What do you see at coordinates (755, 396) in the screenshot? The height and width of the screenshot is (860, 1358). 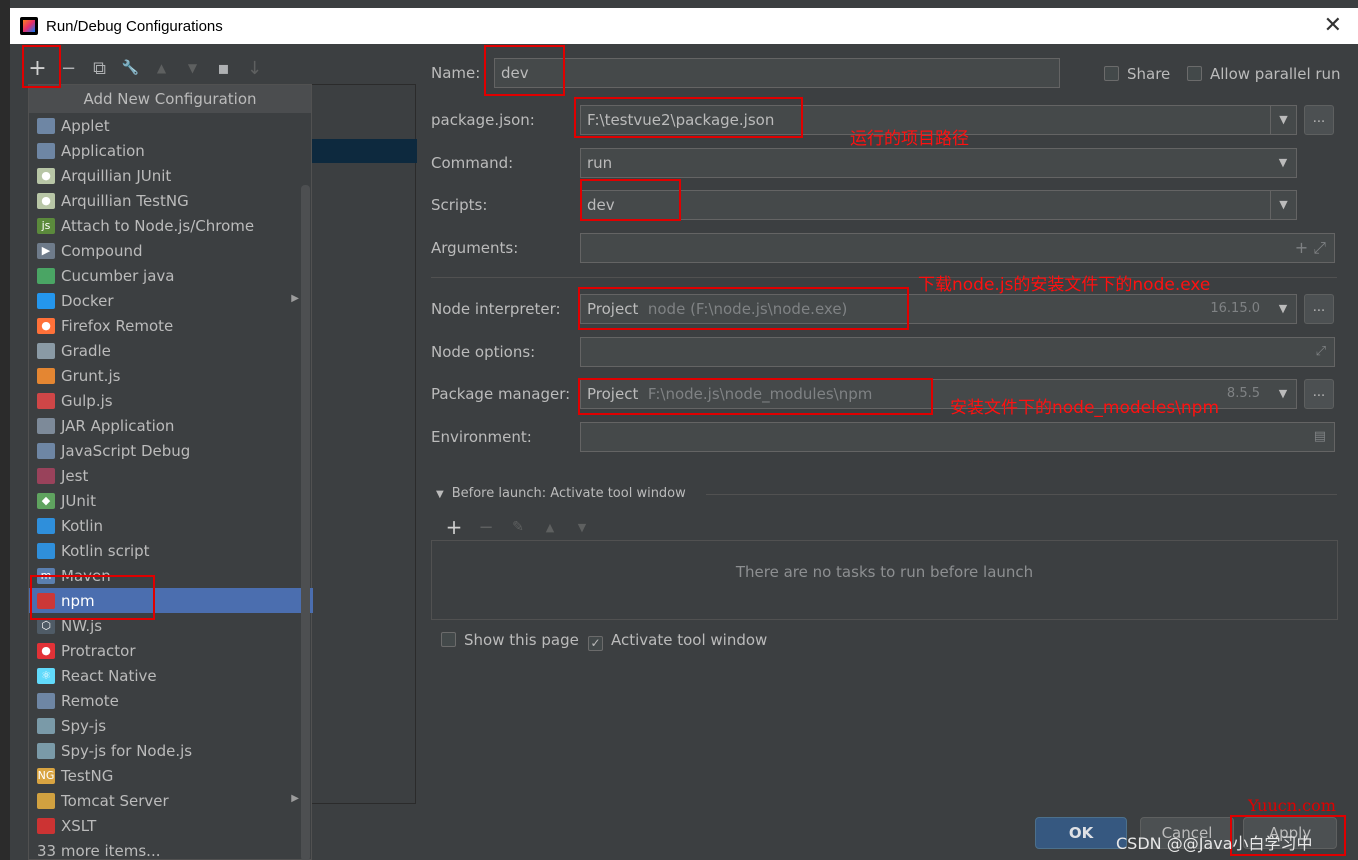 I see `highlight-package-manager` at bounding box center [755, 396].